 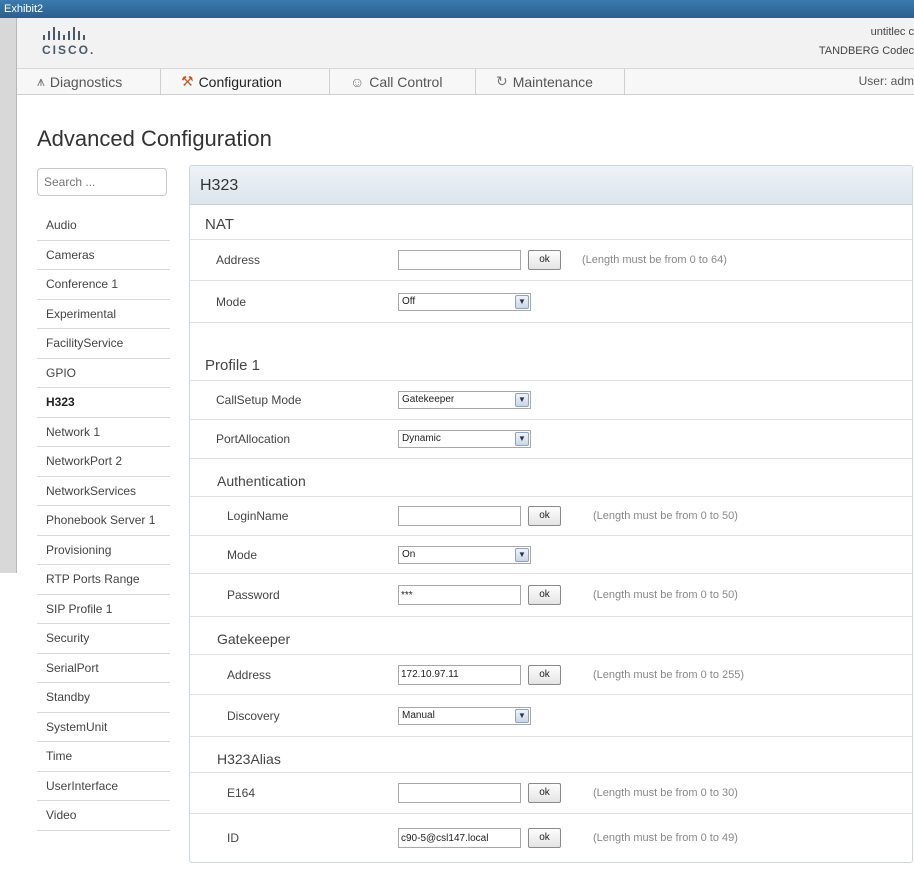 I want to click on sidebar-item-network: Network 1, so click(x=103, y=432).